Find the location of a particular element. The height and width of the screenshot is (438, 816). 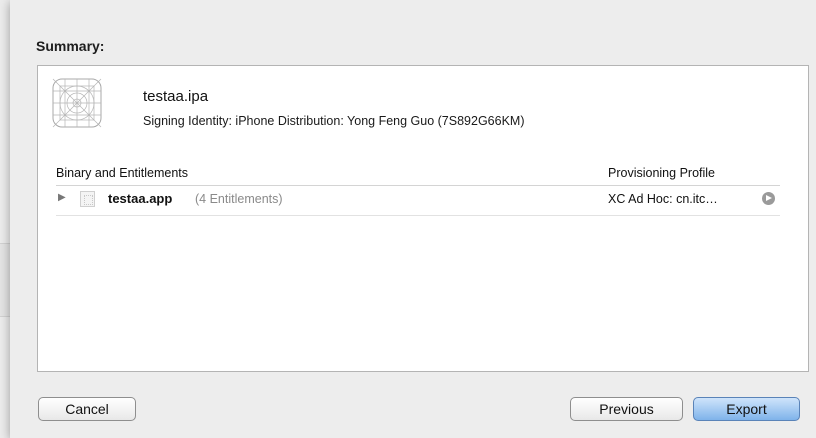

cancel-button: Cancel is located at coordinates (87, 409).